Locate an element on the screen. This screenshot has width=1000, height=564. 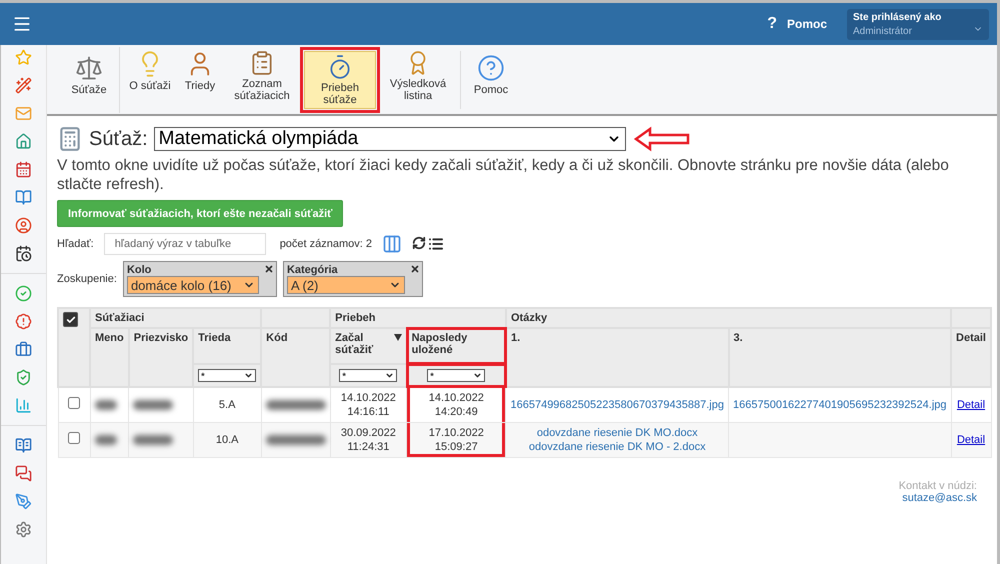
select-all-checkbox is located at coordinates (70, 319).